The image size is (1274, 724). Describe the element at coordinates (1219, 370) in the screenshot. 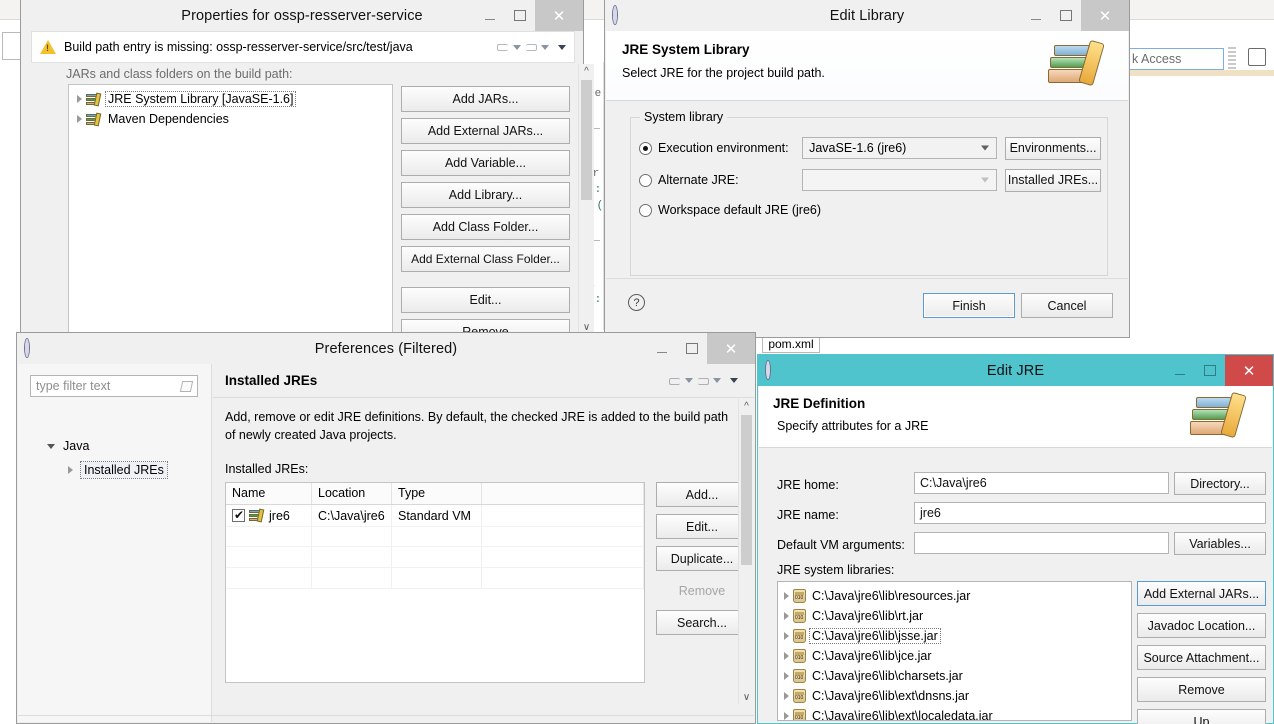

I see `edit-jre-window-controls: ✕` at that location.